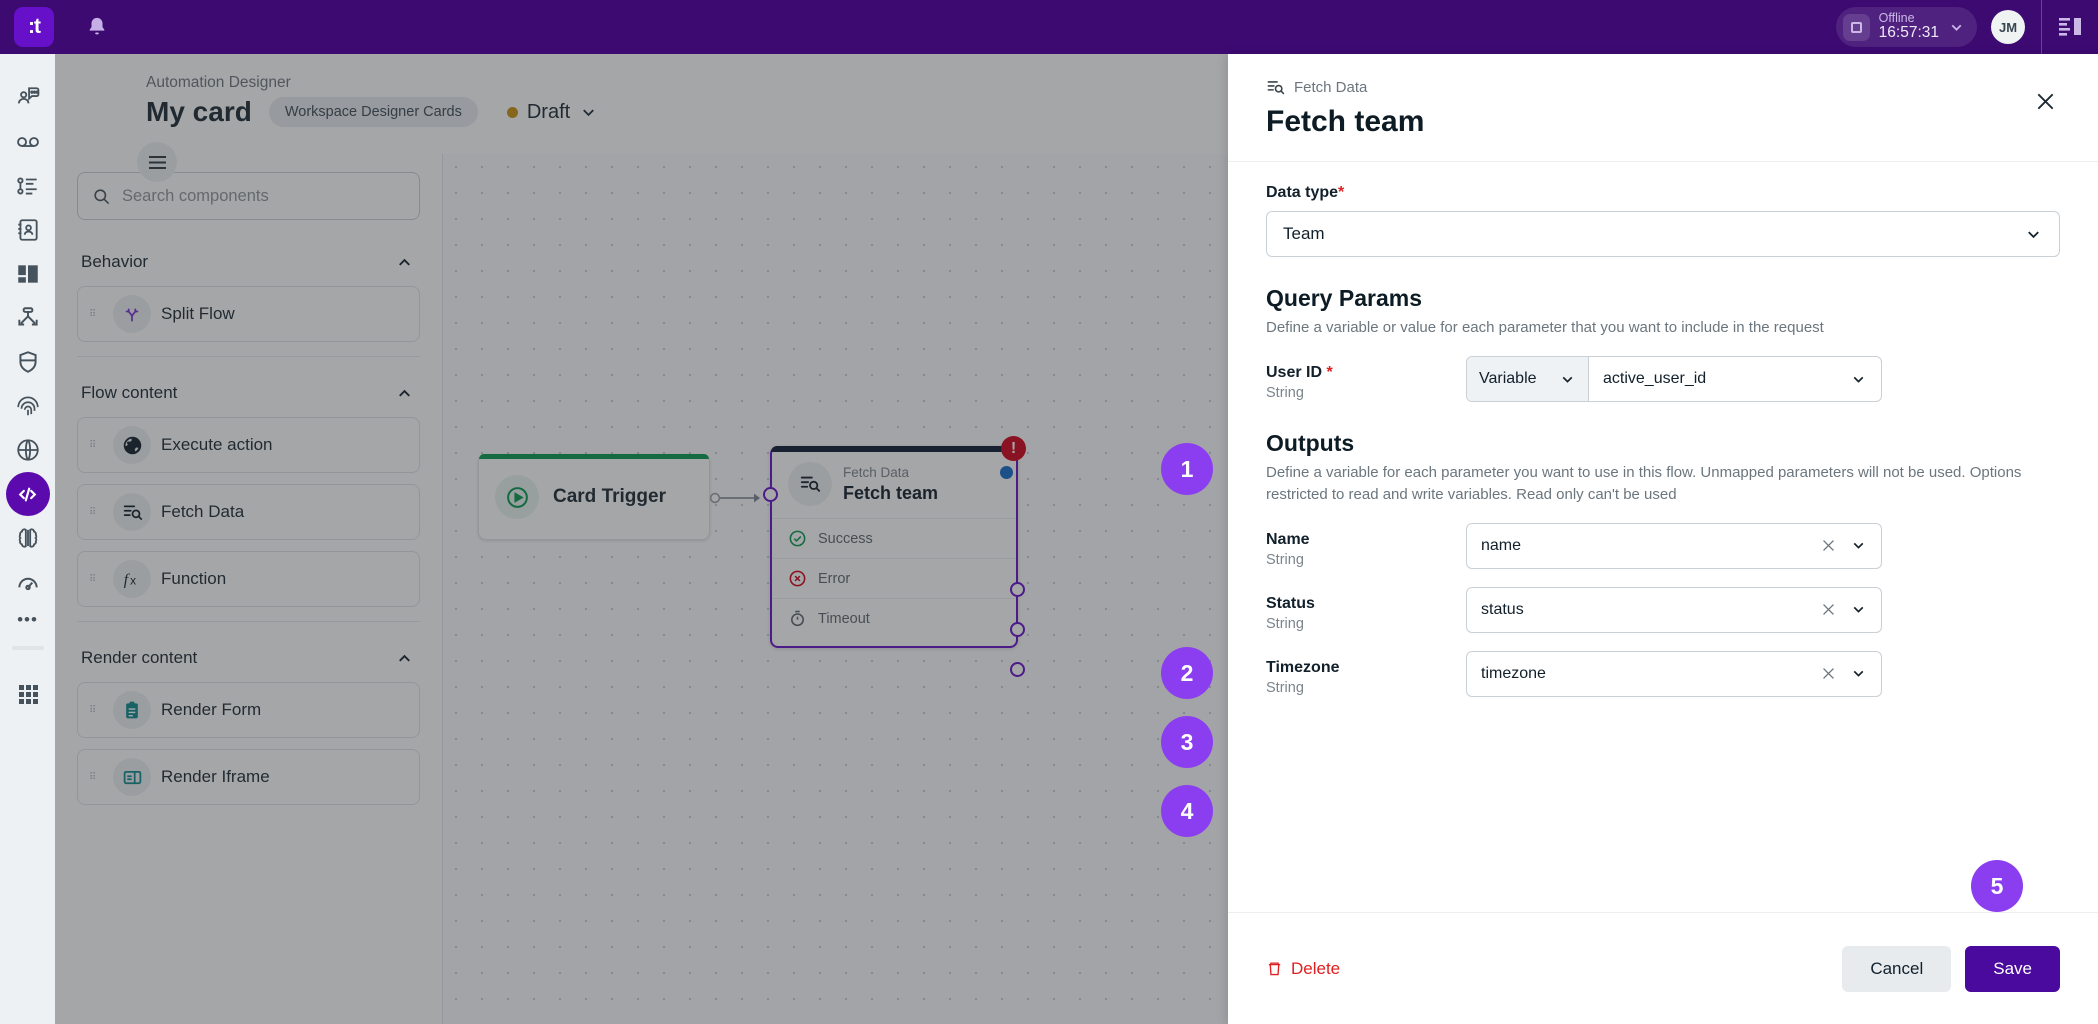 The height and width of the screenshot is (1024, 2098). What do you see at coordinates (2045, 101) in the screenshot?
I see `close-icon` at bounding box center [2045, 101].